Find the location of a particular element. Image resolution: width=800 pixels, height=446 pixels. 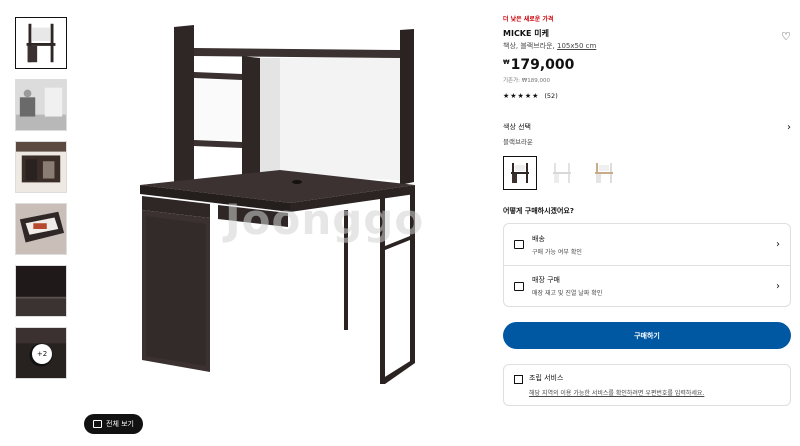

thumbnail-desk-front is located at coordinates (41, 43).